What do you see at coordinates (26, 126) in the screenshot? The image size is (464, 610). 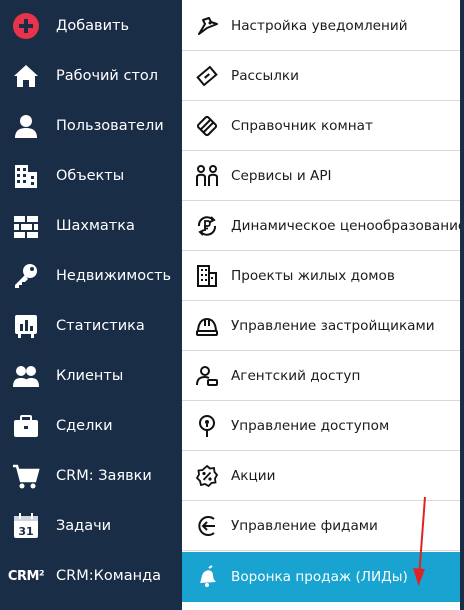 I see `user-icon` at bounding box center [26, 126].